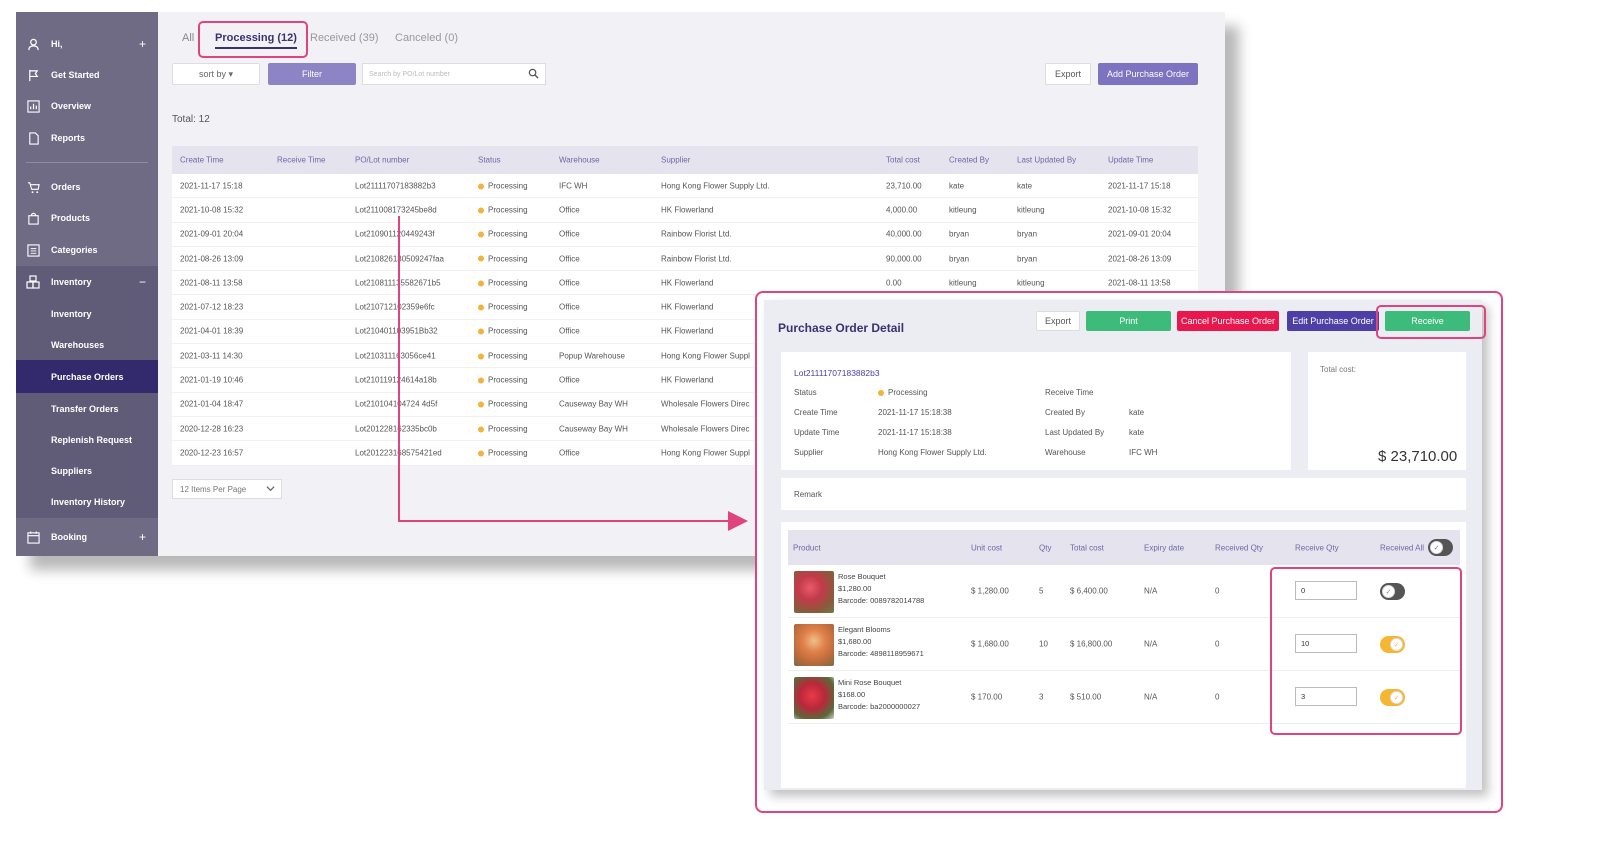 The image size is (1599, 864). What do you see at coordinates (864, 629) in the screenshot?
I see `product-name: Elegant Blooms` at bounding box center [864, 629].